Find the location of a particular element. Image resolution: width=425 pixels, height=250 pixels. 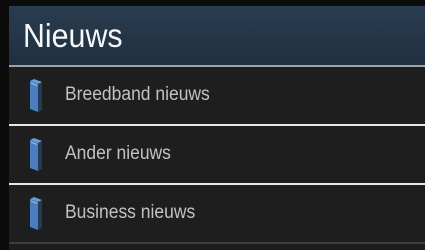

page-title: Nieuws is located at coordinates (73, 35).